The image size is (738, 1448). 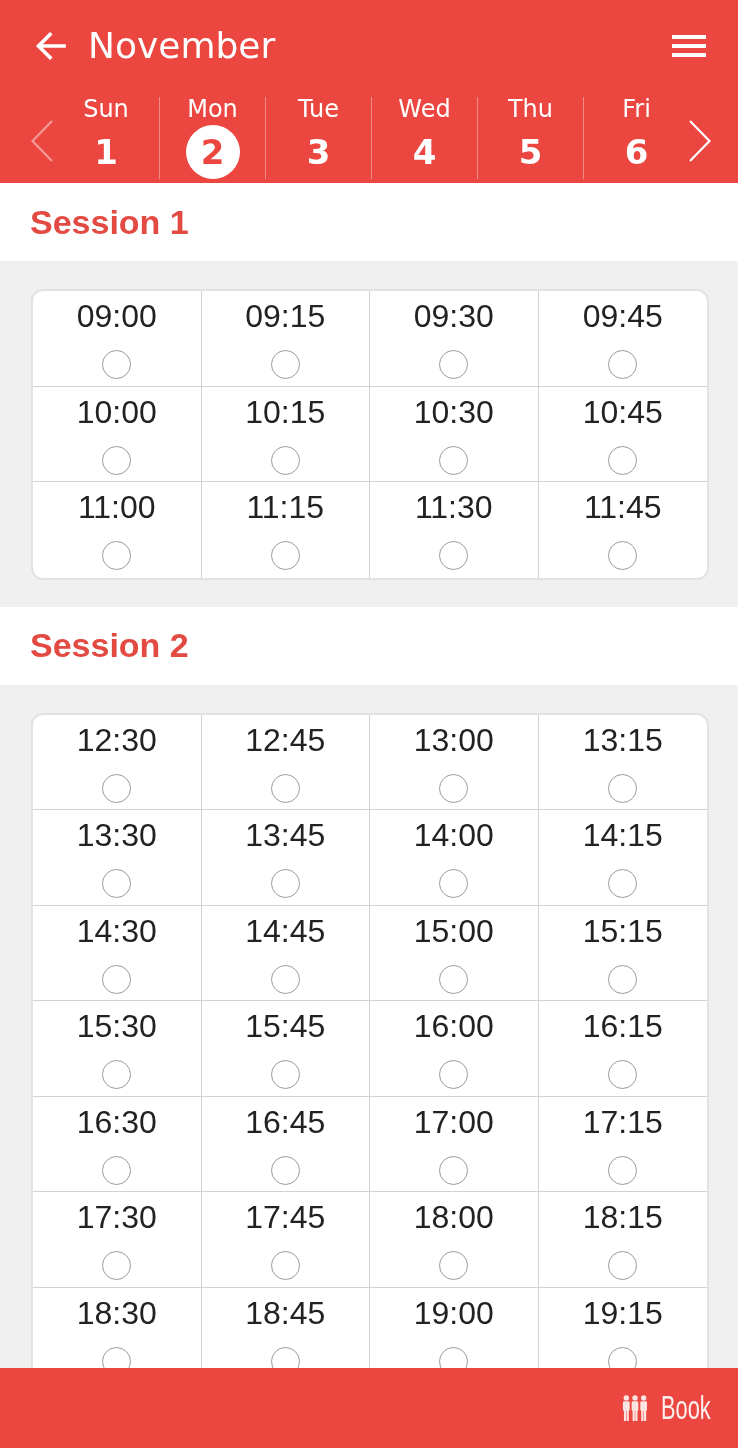 What do you see at coordinates (285, 1026) in the screenshot?
I see `slot-time: 15:45` at bounding box center [285, 1026].